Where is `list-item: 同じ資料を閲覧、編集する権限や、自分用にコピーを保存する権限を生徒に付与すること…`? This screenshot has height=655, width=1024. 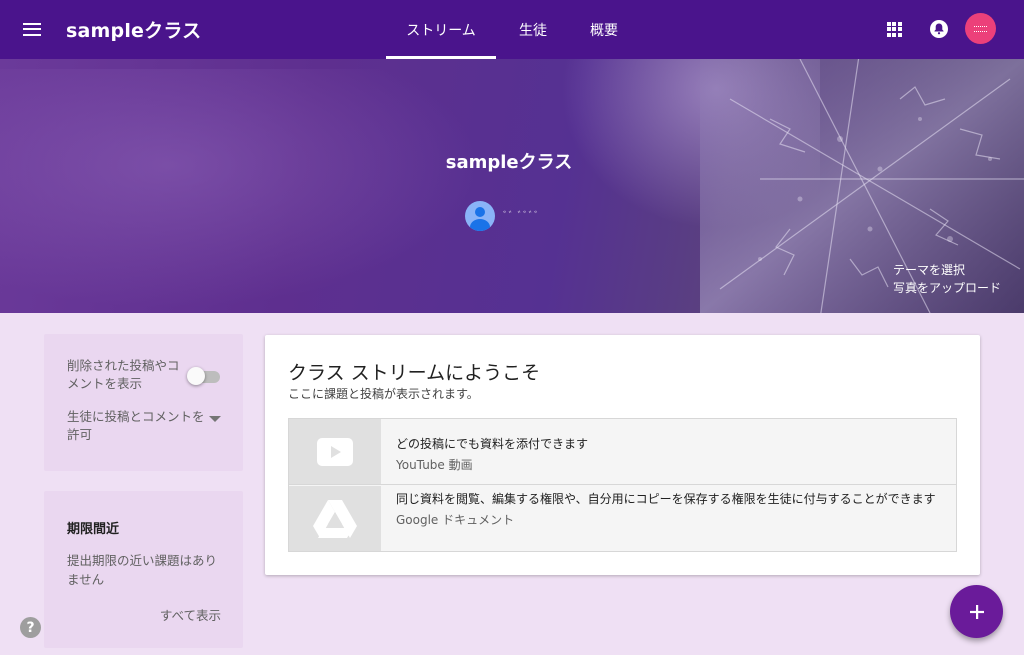
list-item: 同じ資料を閲覧、編集する権限や、自分用にコピーを保存する権限を生徒に付与すること… is located at coordinates (622, 518).